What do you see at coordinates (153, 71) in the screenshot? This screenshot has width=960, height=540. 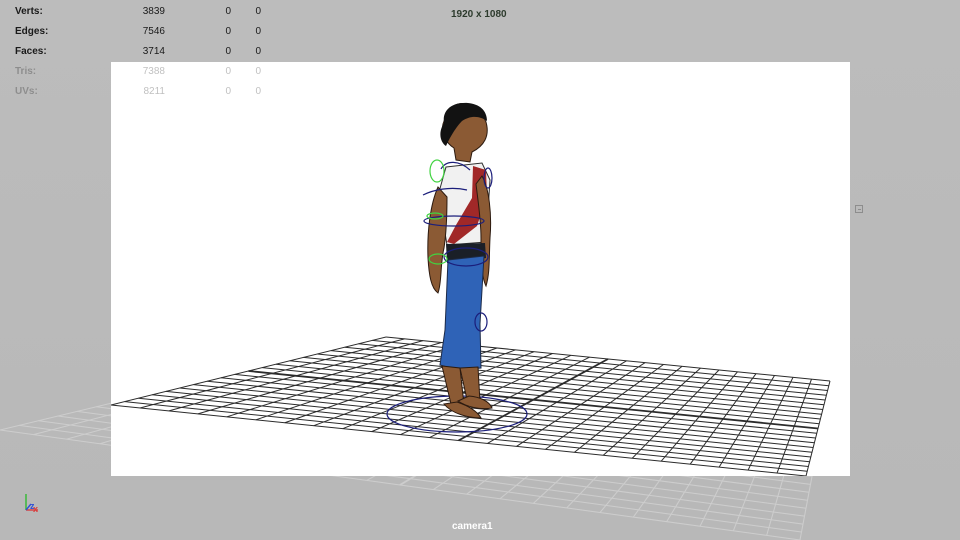 I see `hud-value: 7388` at bounding box center [153, 71].